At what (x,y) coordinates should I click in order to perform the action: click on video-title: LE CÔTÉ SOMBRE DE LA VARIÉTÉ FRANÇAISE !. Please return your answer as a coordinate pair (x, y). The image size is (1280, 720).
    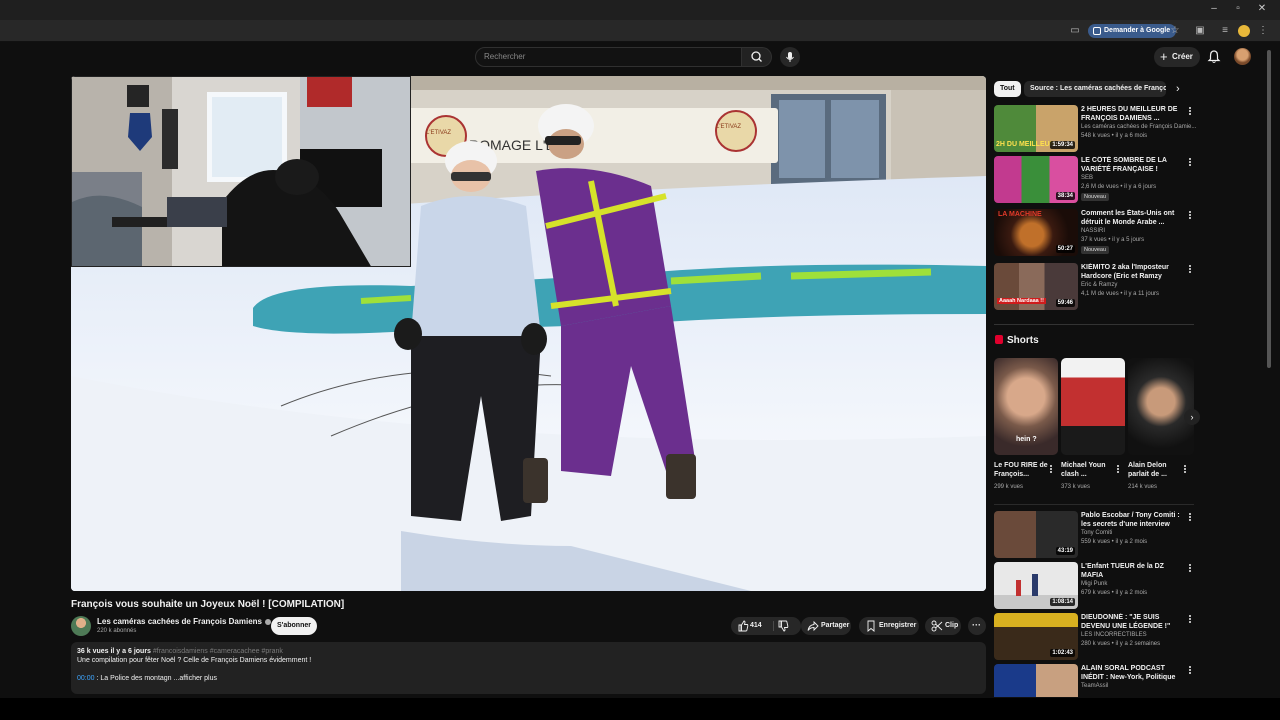
    Looking at the image, I should click on (1134, 165).